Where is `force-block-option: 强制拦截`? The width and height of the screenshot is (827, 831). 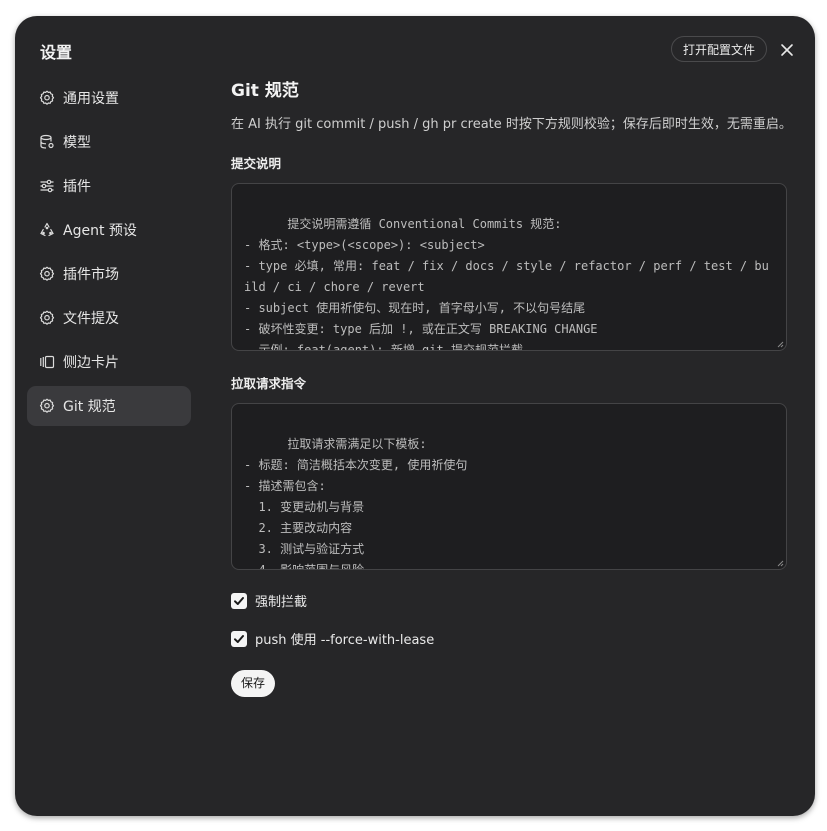
force-block-option: 强制拦截 is located at coordinates (269, 600).